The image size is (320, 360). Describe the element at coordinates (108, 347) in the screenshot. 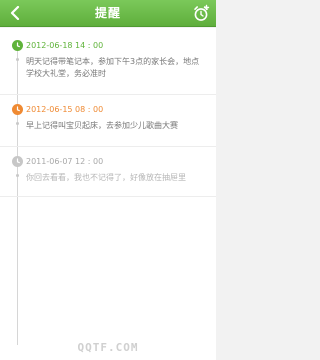

I see `watermark: QQTF.COM` at that location.